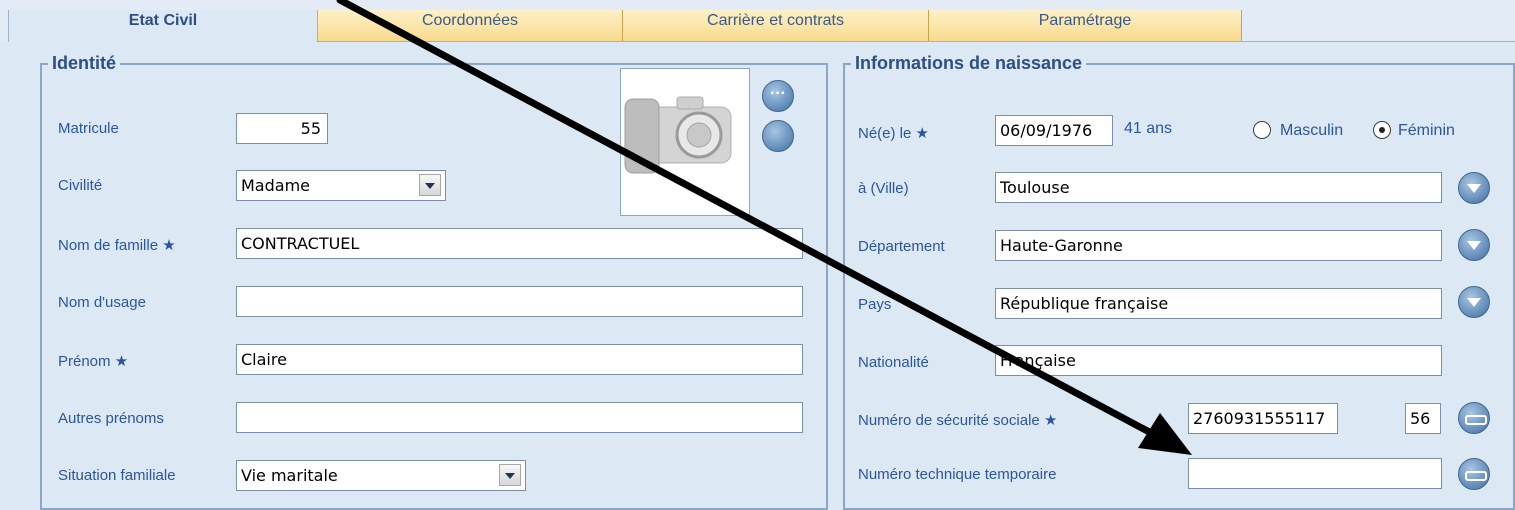  What do you see at coordinates (275, 185) in the screenshot?
I see `civilite-value: Madame` at bounding box center [275, 185].